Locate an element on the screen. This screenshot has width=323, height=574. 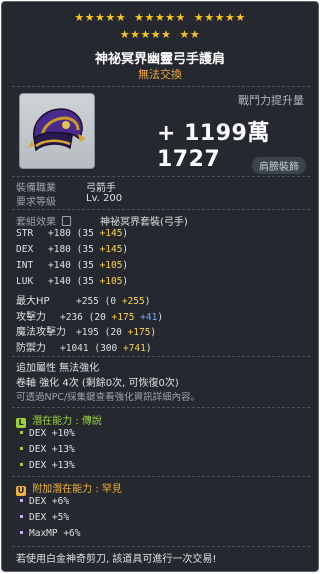
stat-row: INT +140 (35 +105) is located at coordinates (72, 265).